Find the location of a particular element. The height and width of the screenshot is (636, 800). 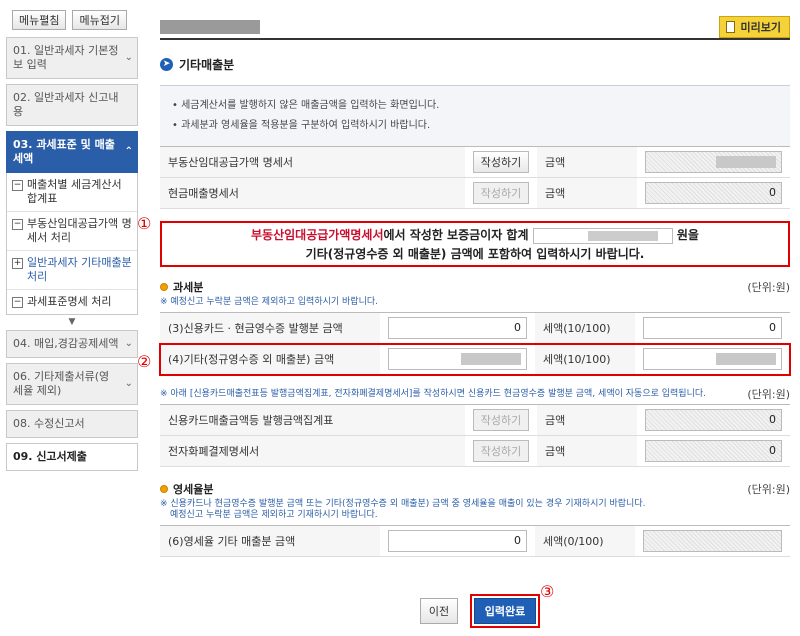

annotation-marker-1: ① is located at coordinates (144, 223).